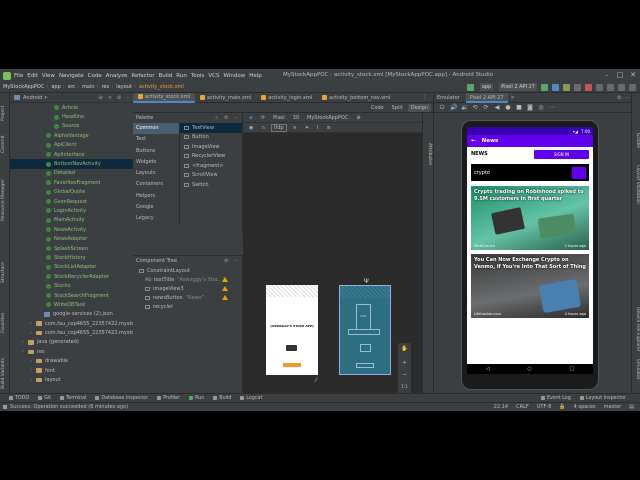 The image size is (640, 480). Describe the element at coordinates (3, 272) in the screenshot. I see `structure-tool-tab: Structure` at that location.